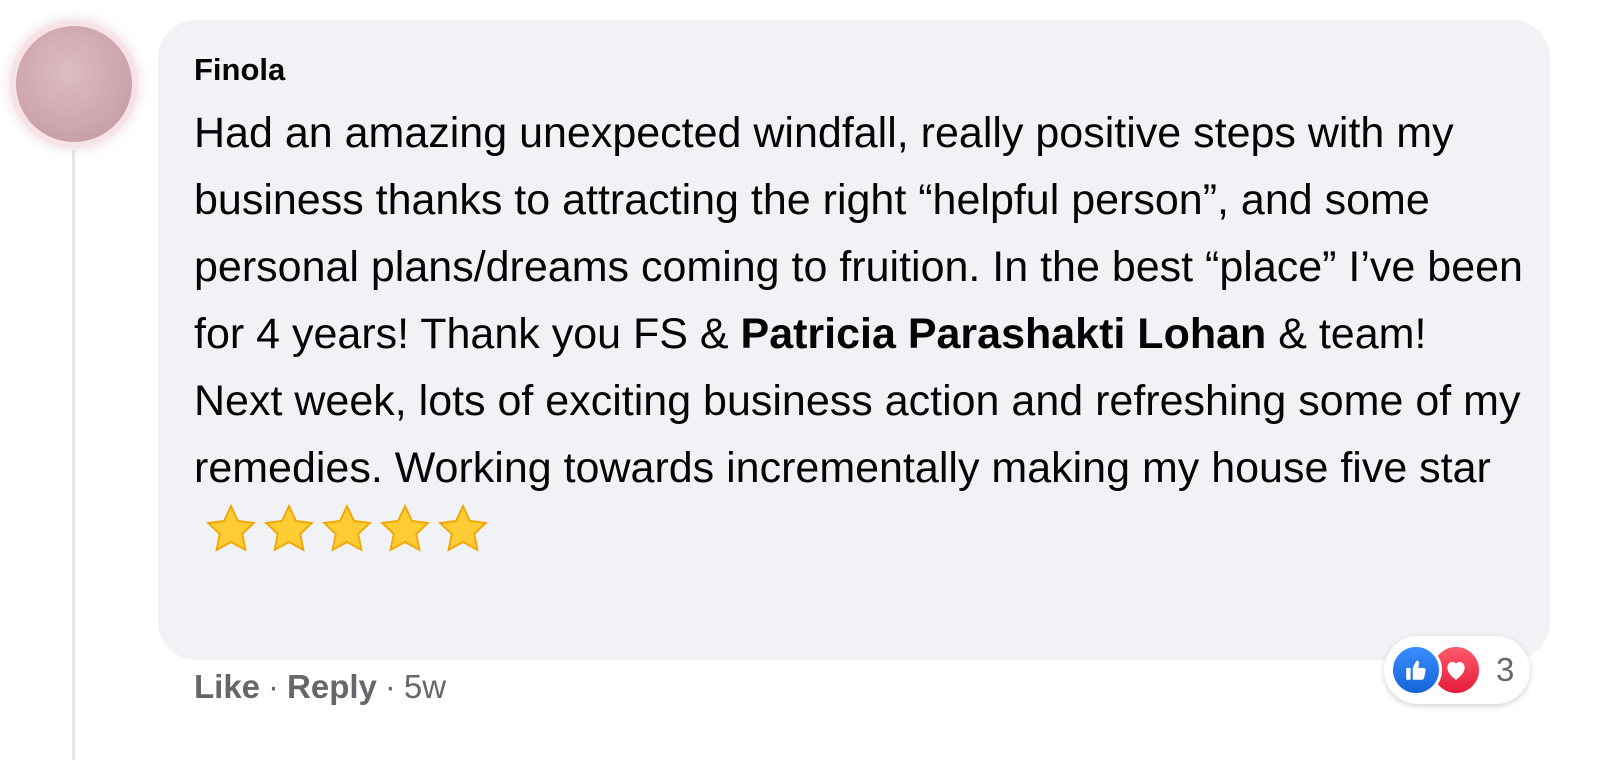  What do you see at coordinates (1457, 670) in the screenshot?
I see `reactions-summary: 3` at bounding box center [1457, 670].